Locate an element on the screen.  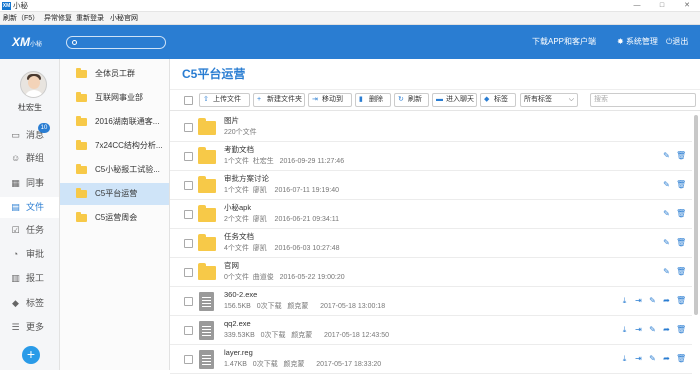
row-name: 图片 is located at coordinates (231, 121).